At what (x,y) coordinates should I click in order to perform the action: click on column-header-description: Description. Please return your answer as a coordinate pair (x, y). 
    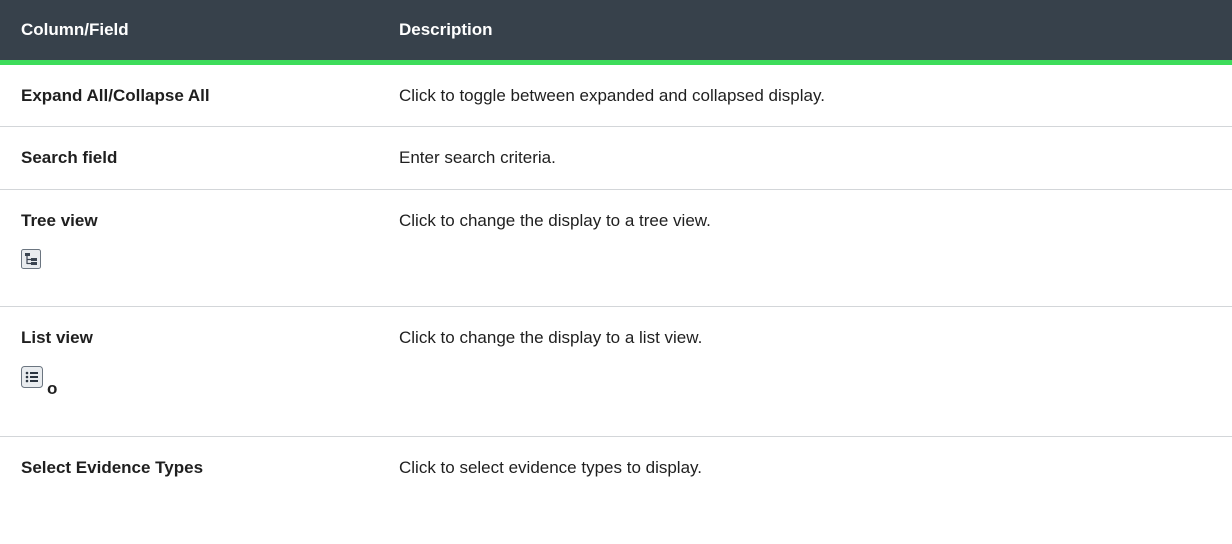
    Looking at the image, I should click on (805, 32).